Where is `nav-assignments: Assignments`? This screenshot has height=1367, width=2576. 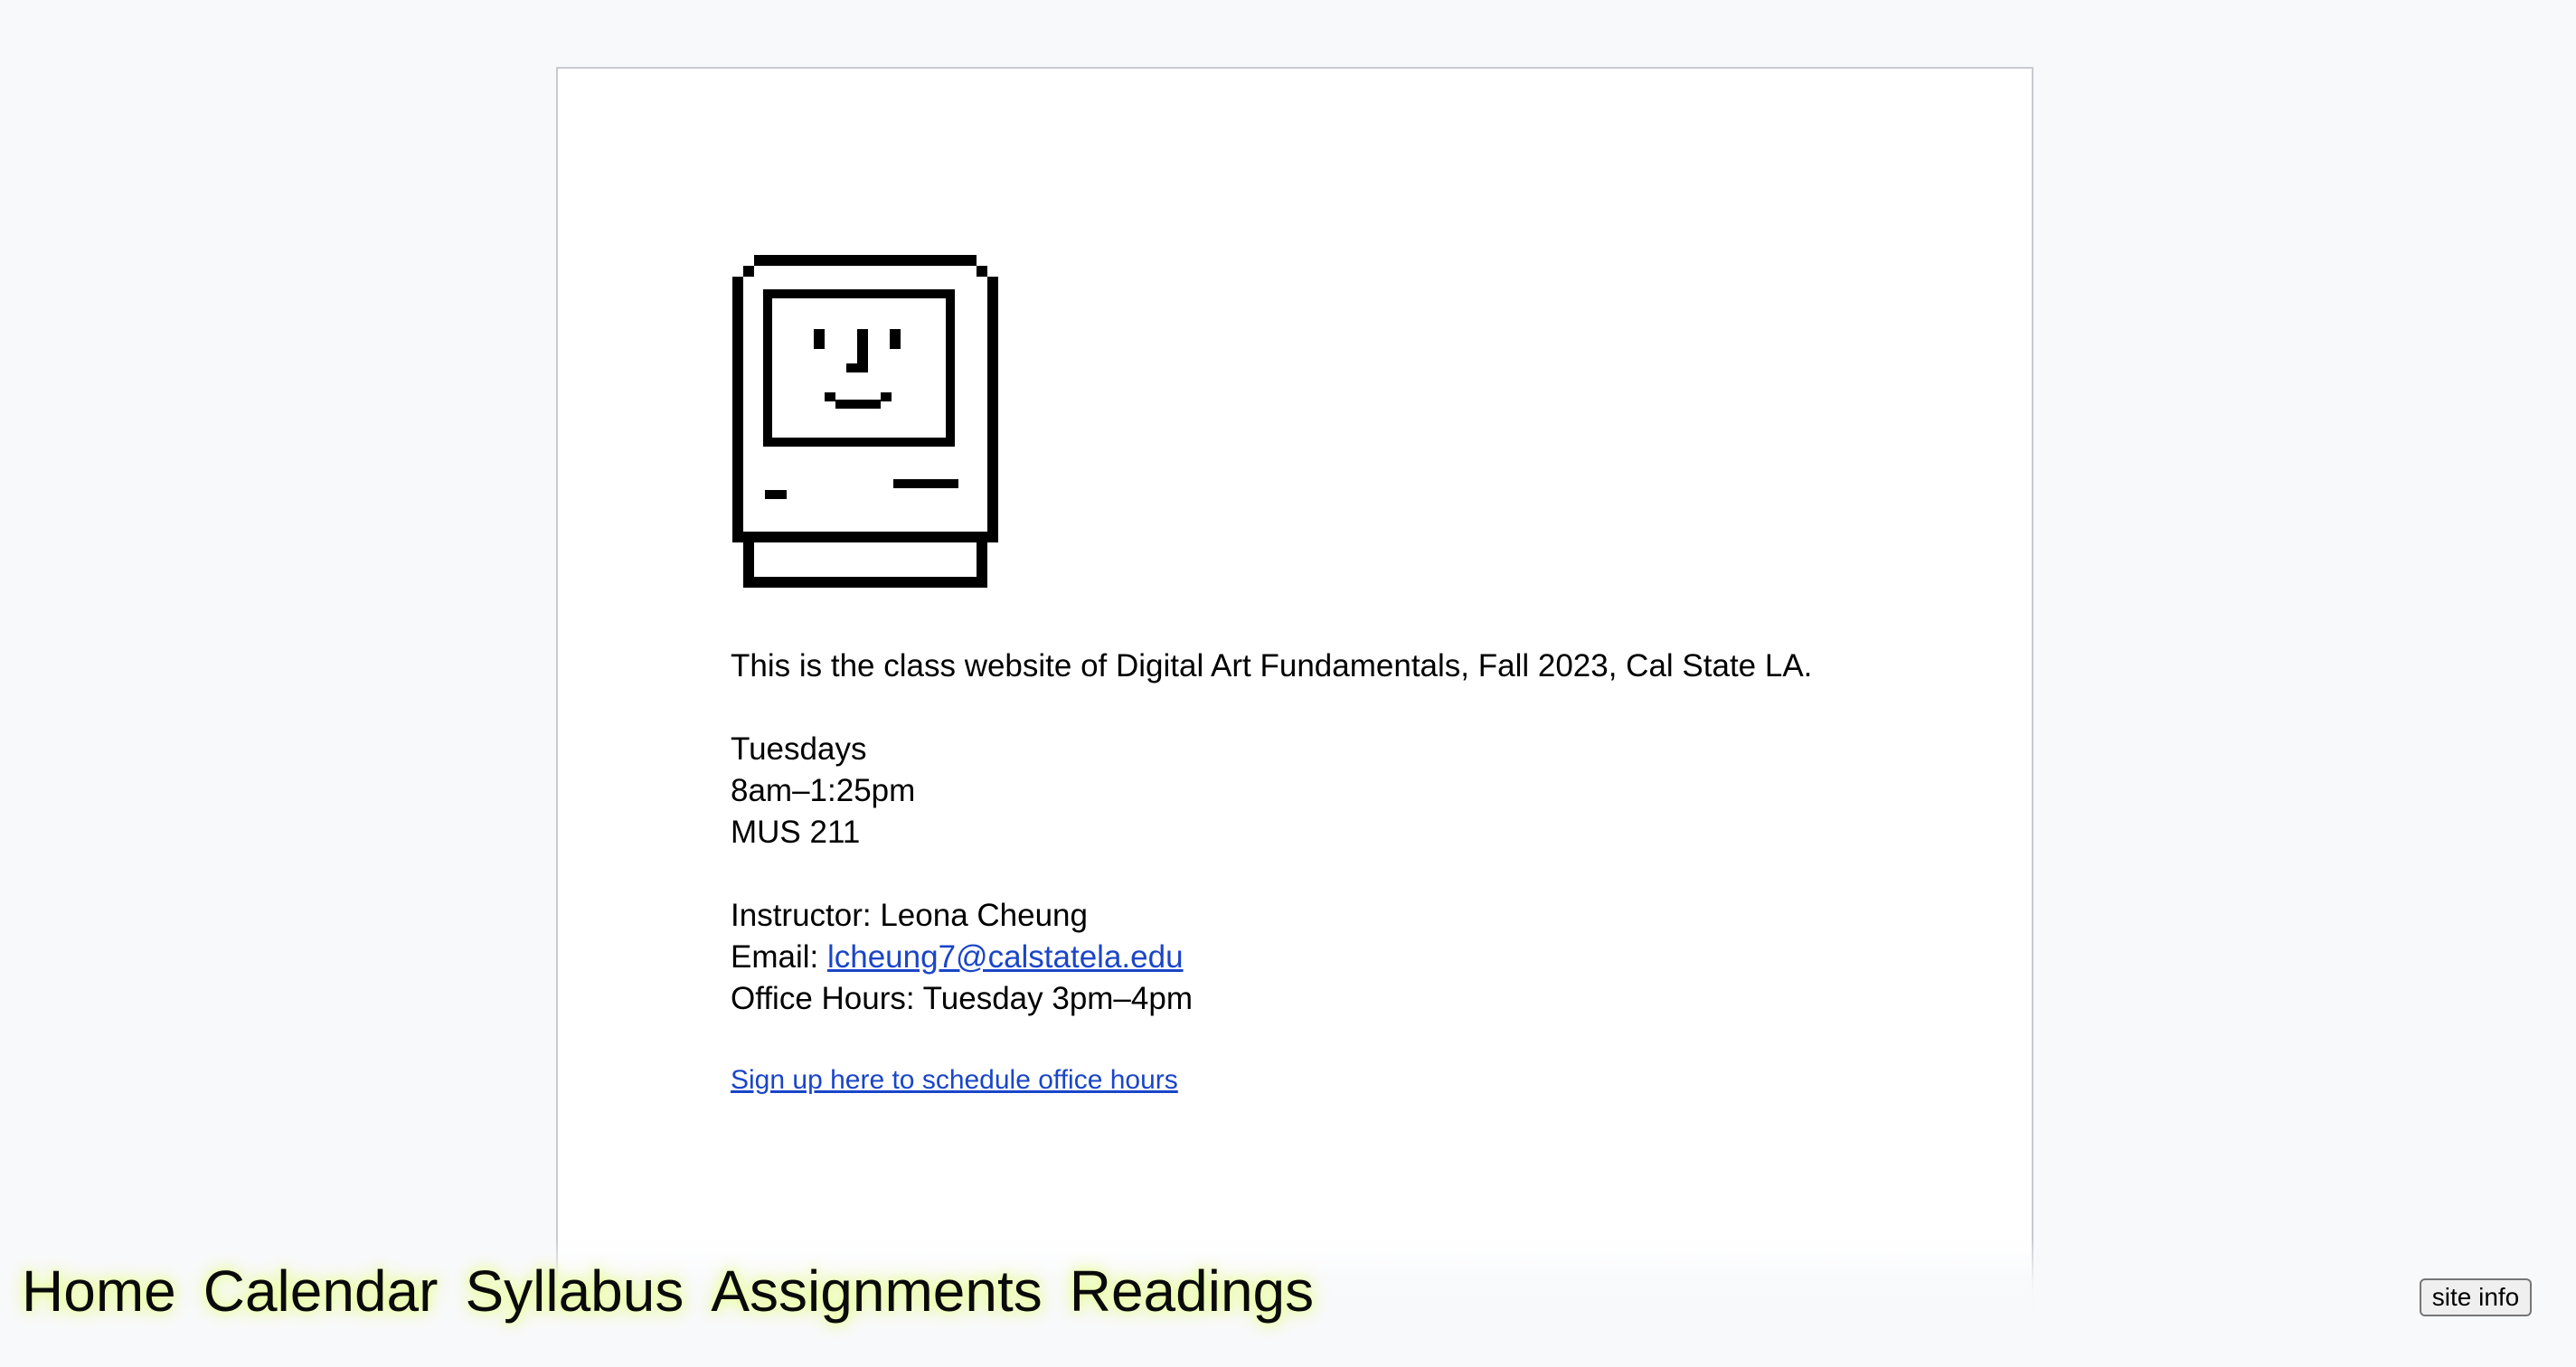
nav-assignments: Assignments is located at coordinates (876, 1291).